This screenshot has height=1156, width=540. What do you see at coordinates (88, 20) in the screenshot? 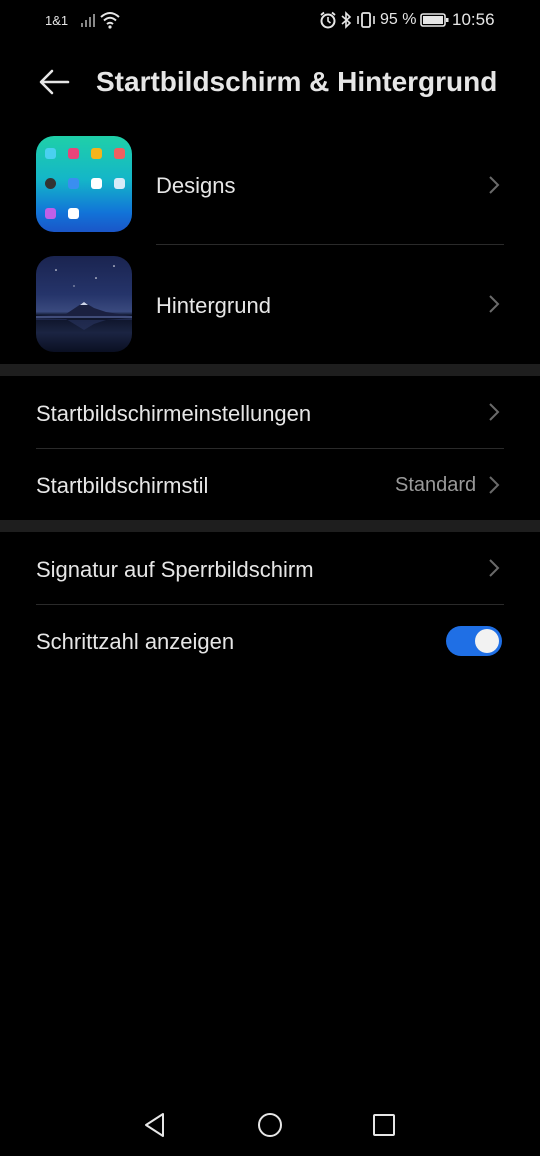
I see `signal-icon` at bounding box center [88, 20].